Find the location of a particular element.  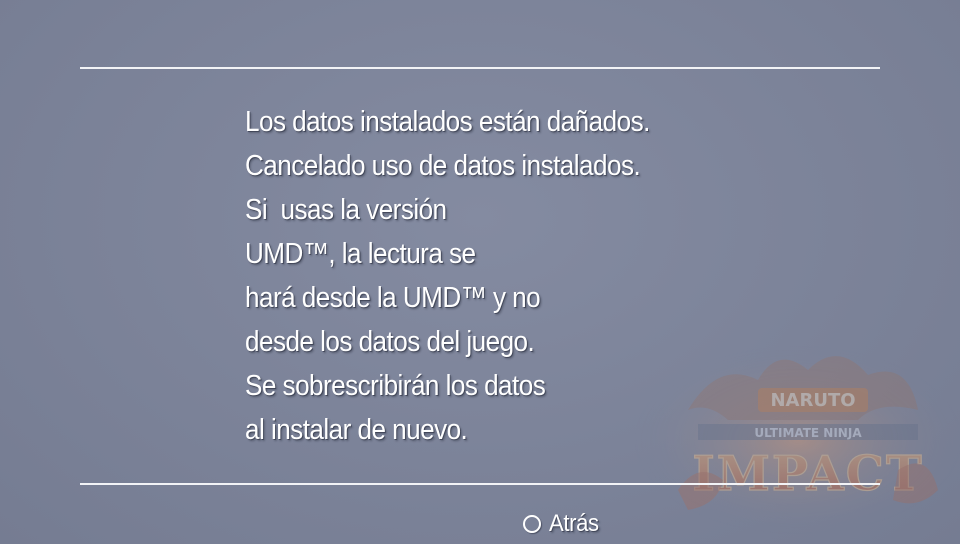

back-button: Atrás is located at coordinates (563, 524).